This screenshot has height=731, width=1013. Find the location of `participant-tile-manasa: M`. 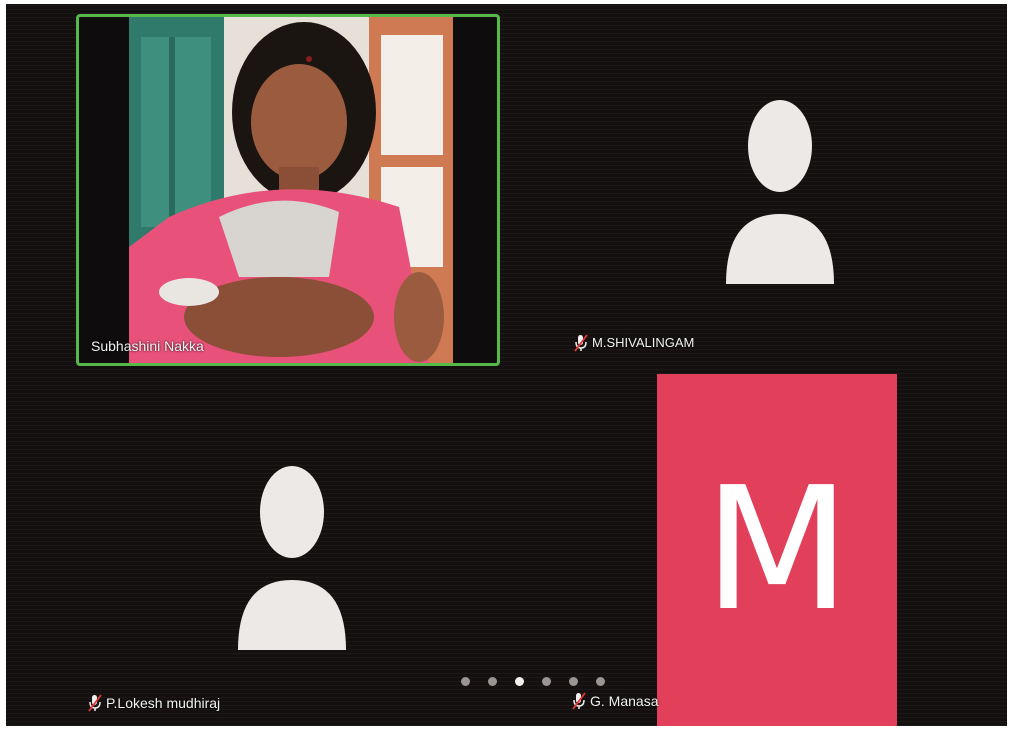

participant-tile-manasa: M is located at coordinates (777, 550).